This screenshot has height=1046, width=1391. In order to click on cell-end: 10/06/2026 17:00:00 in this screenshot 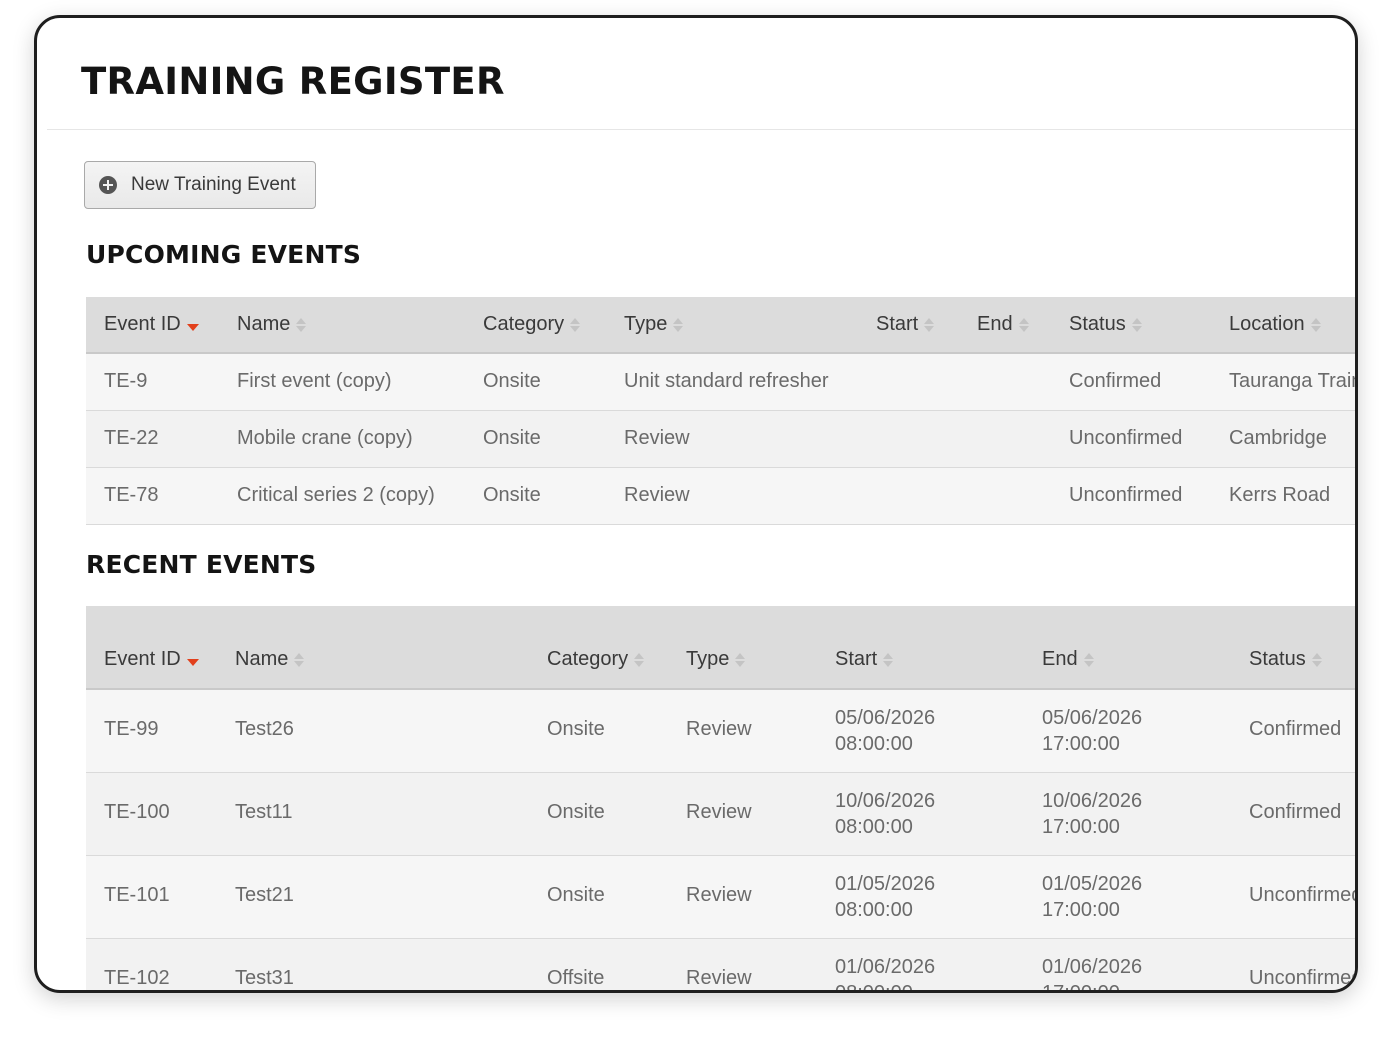, I will do `click(1092, 814)`.